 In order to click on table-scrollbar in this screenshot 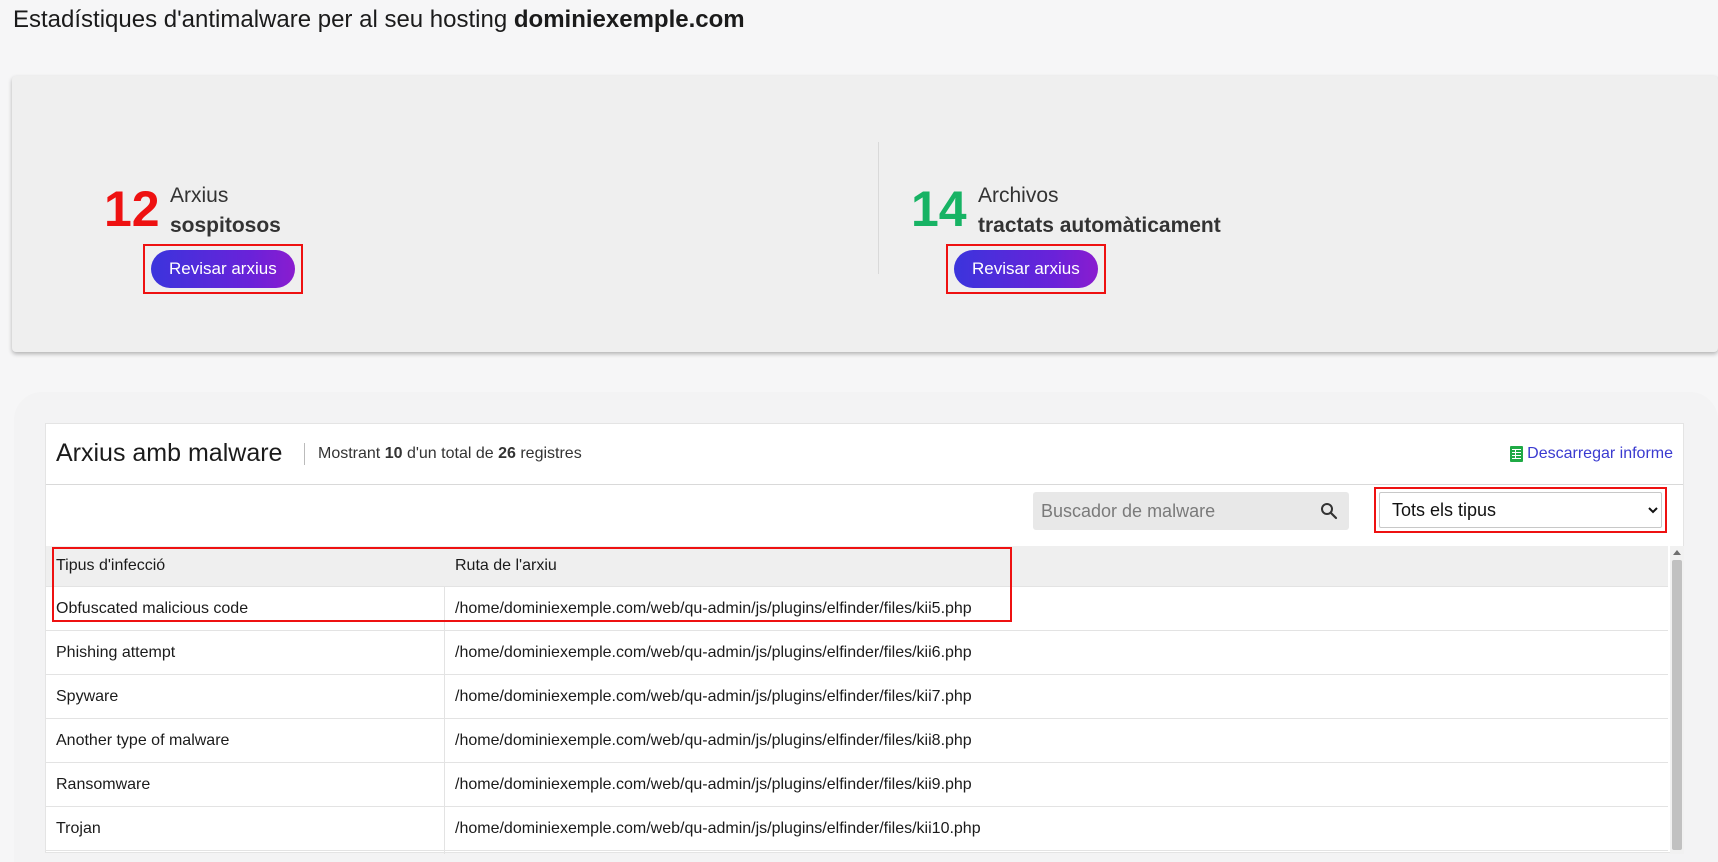, I will do `click(1677, 700)`.